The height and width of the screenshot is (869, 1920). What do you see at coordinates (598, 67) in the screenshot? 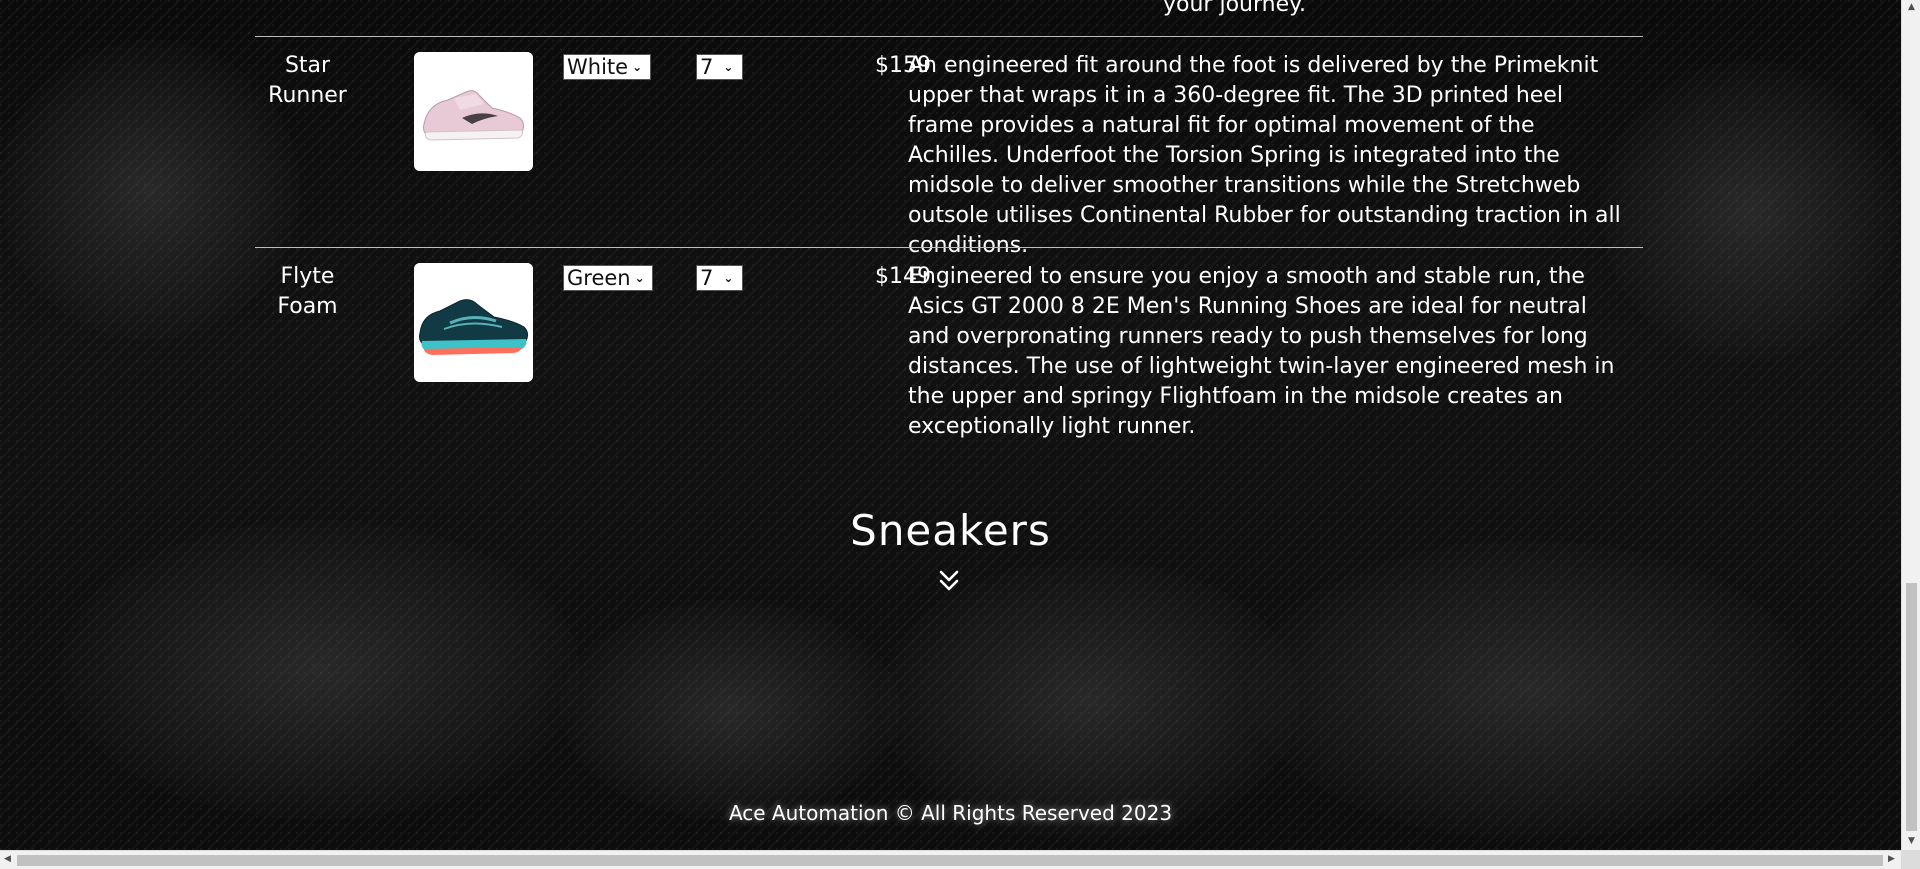
I see `color-select-value: White` at bounding box center [598, 67].